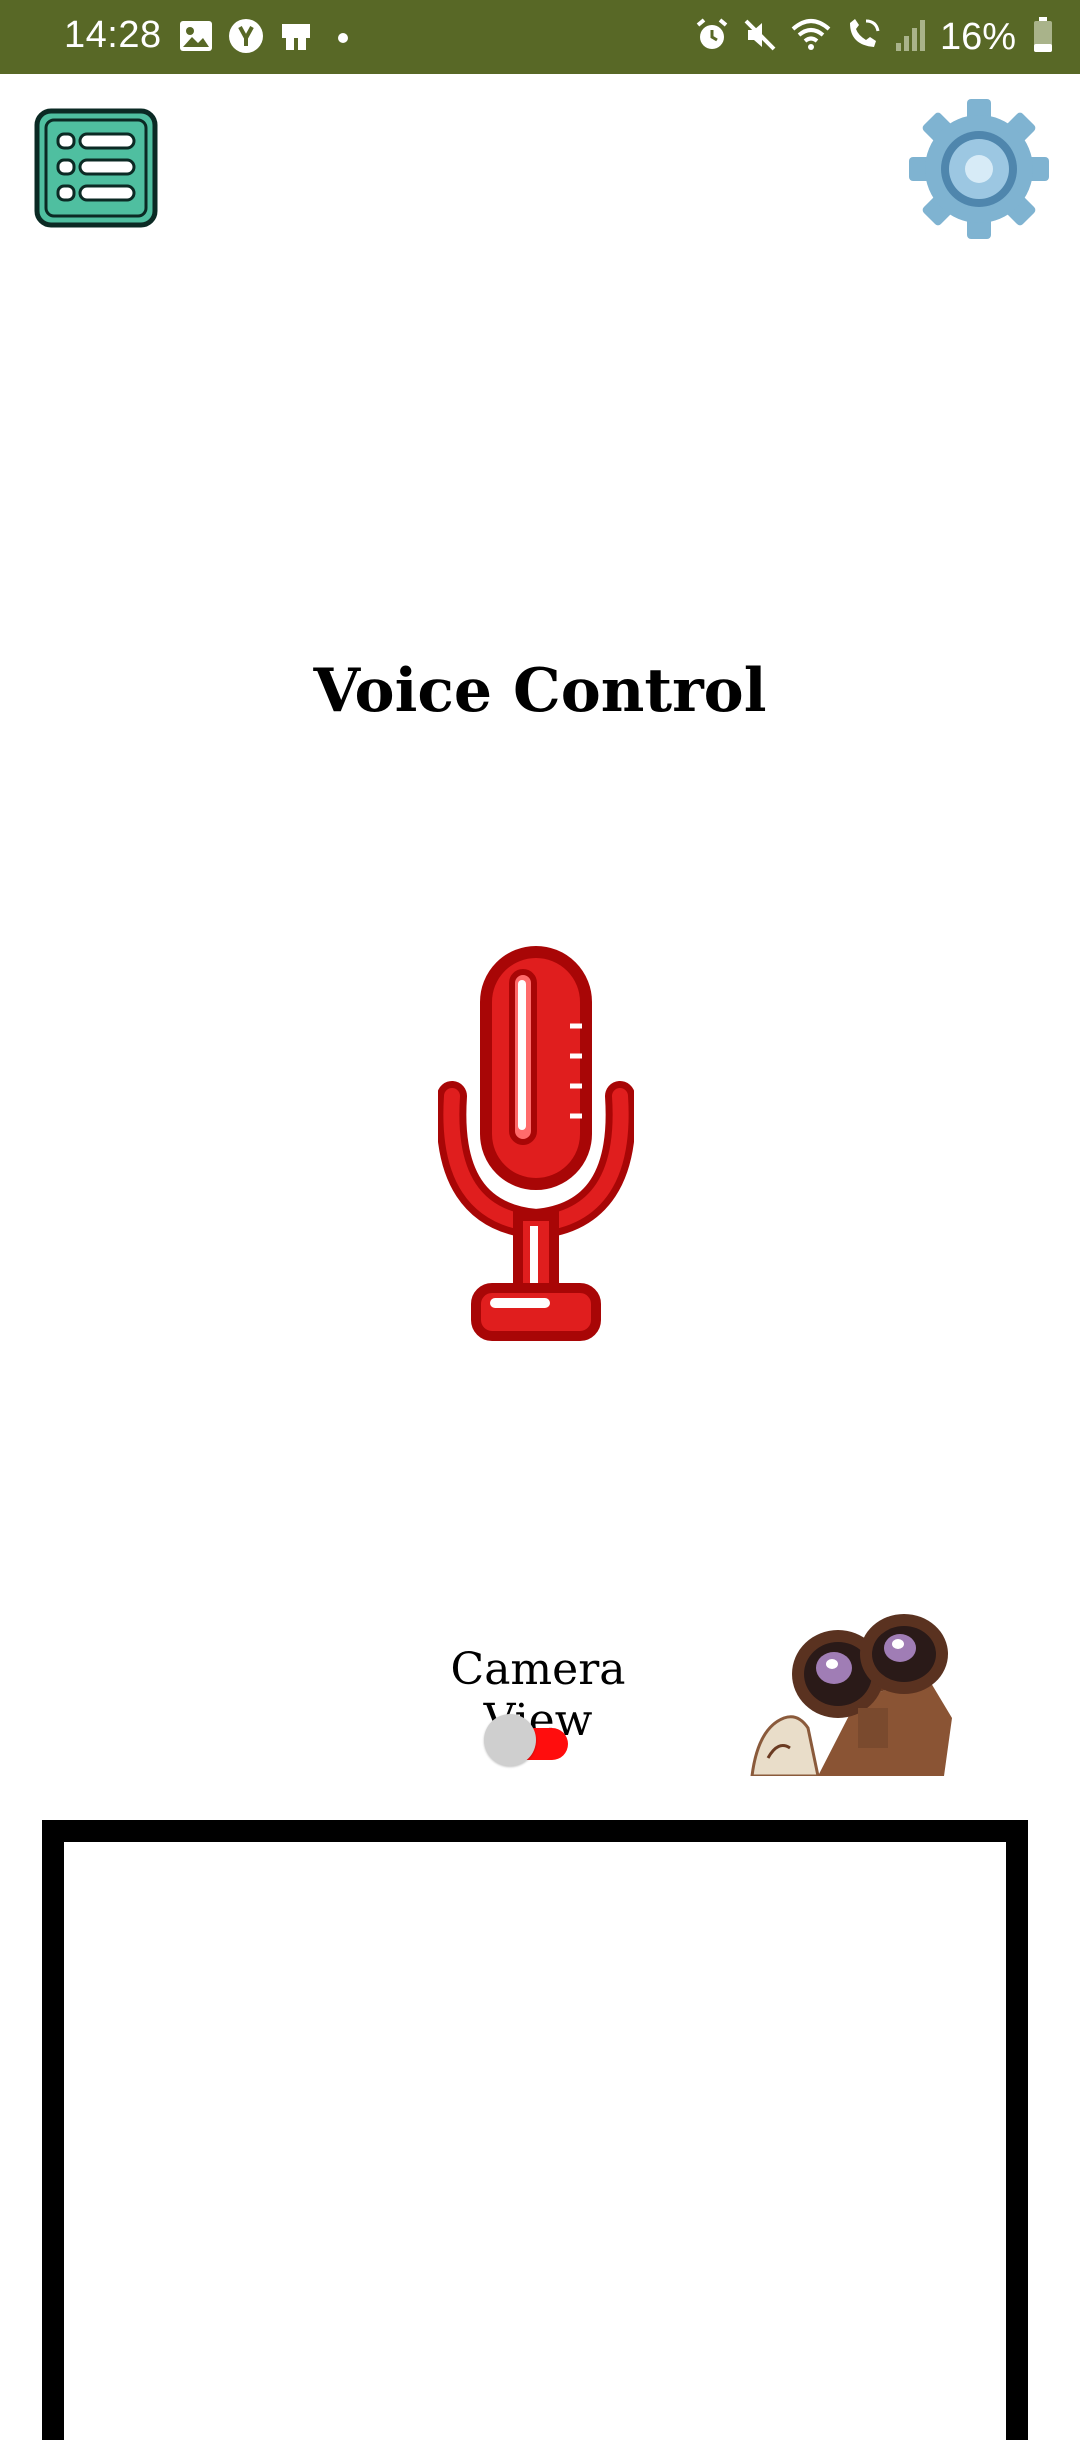 The image size is (1080, 2440). Describe the element at coordinates (510, 1740) in the screenshot. I see `toggle-thumb` at that location.